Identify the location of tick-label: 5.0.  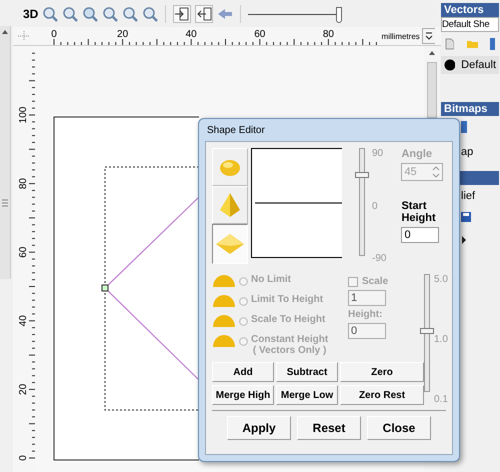
(441, 279).